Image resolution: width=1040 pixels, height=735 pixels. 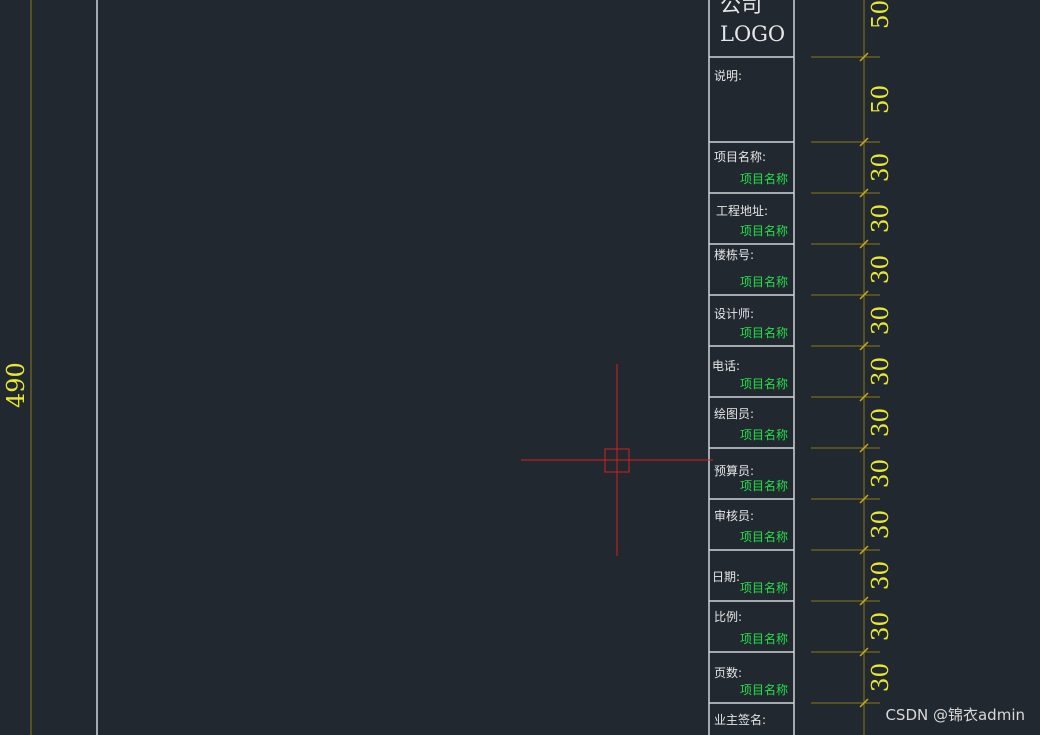 What do you see at coordinates (728, 673) in the screenshot?
I see `title-block-label: 页数:` at bounding box center [728, 673].